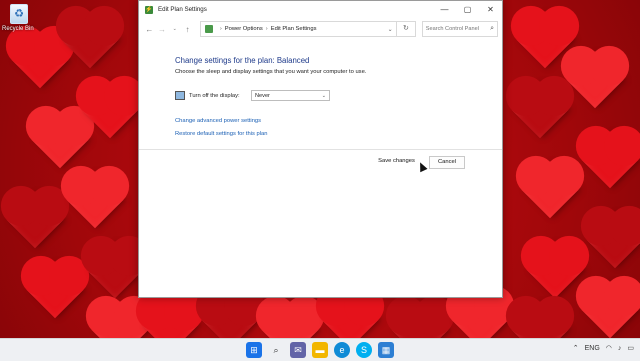 The height and width of the screenshot is (361, 640). I want to click on chevron-down-icon: ⌄, so click(323, 95).